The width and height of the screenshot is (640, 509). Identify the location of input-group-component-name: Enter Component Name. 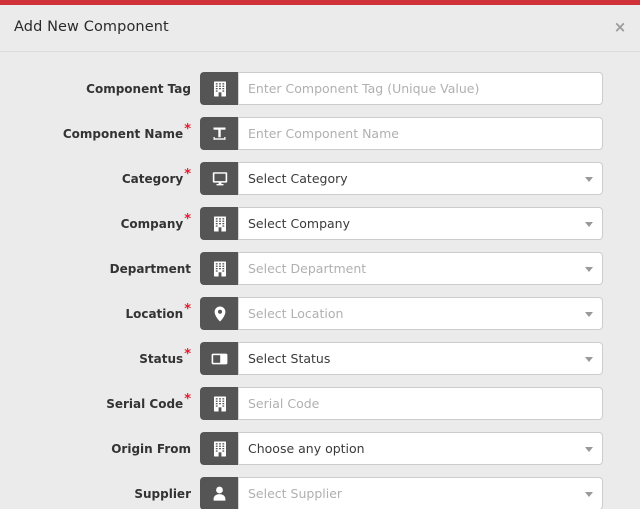
(401, 133).